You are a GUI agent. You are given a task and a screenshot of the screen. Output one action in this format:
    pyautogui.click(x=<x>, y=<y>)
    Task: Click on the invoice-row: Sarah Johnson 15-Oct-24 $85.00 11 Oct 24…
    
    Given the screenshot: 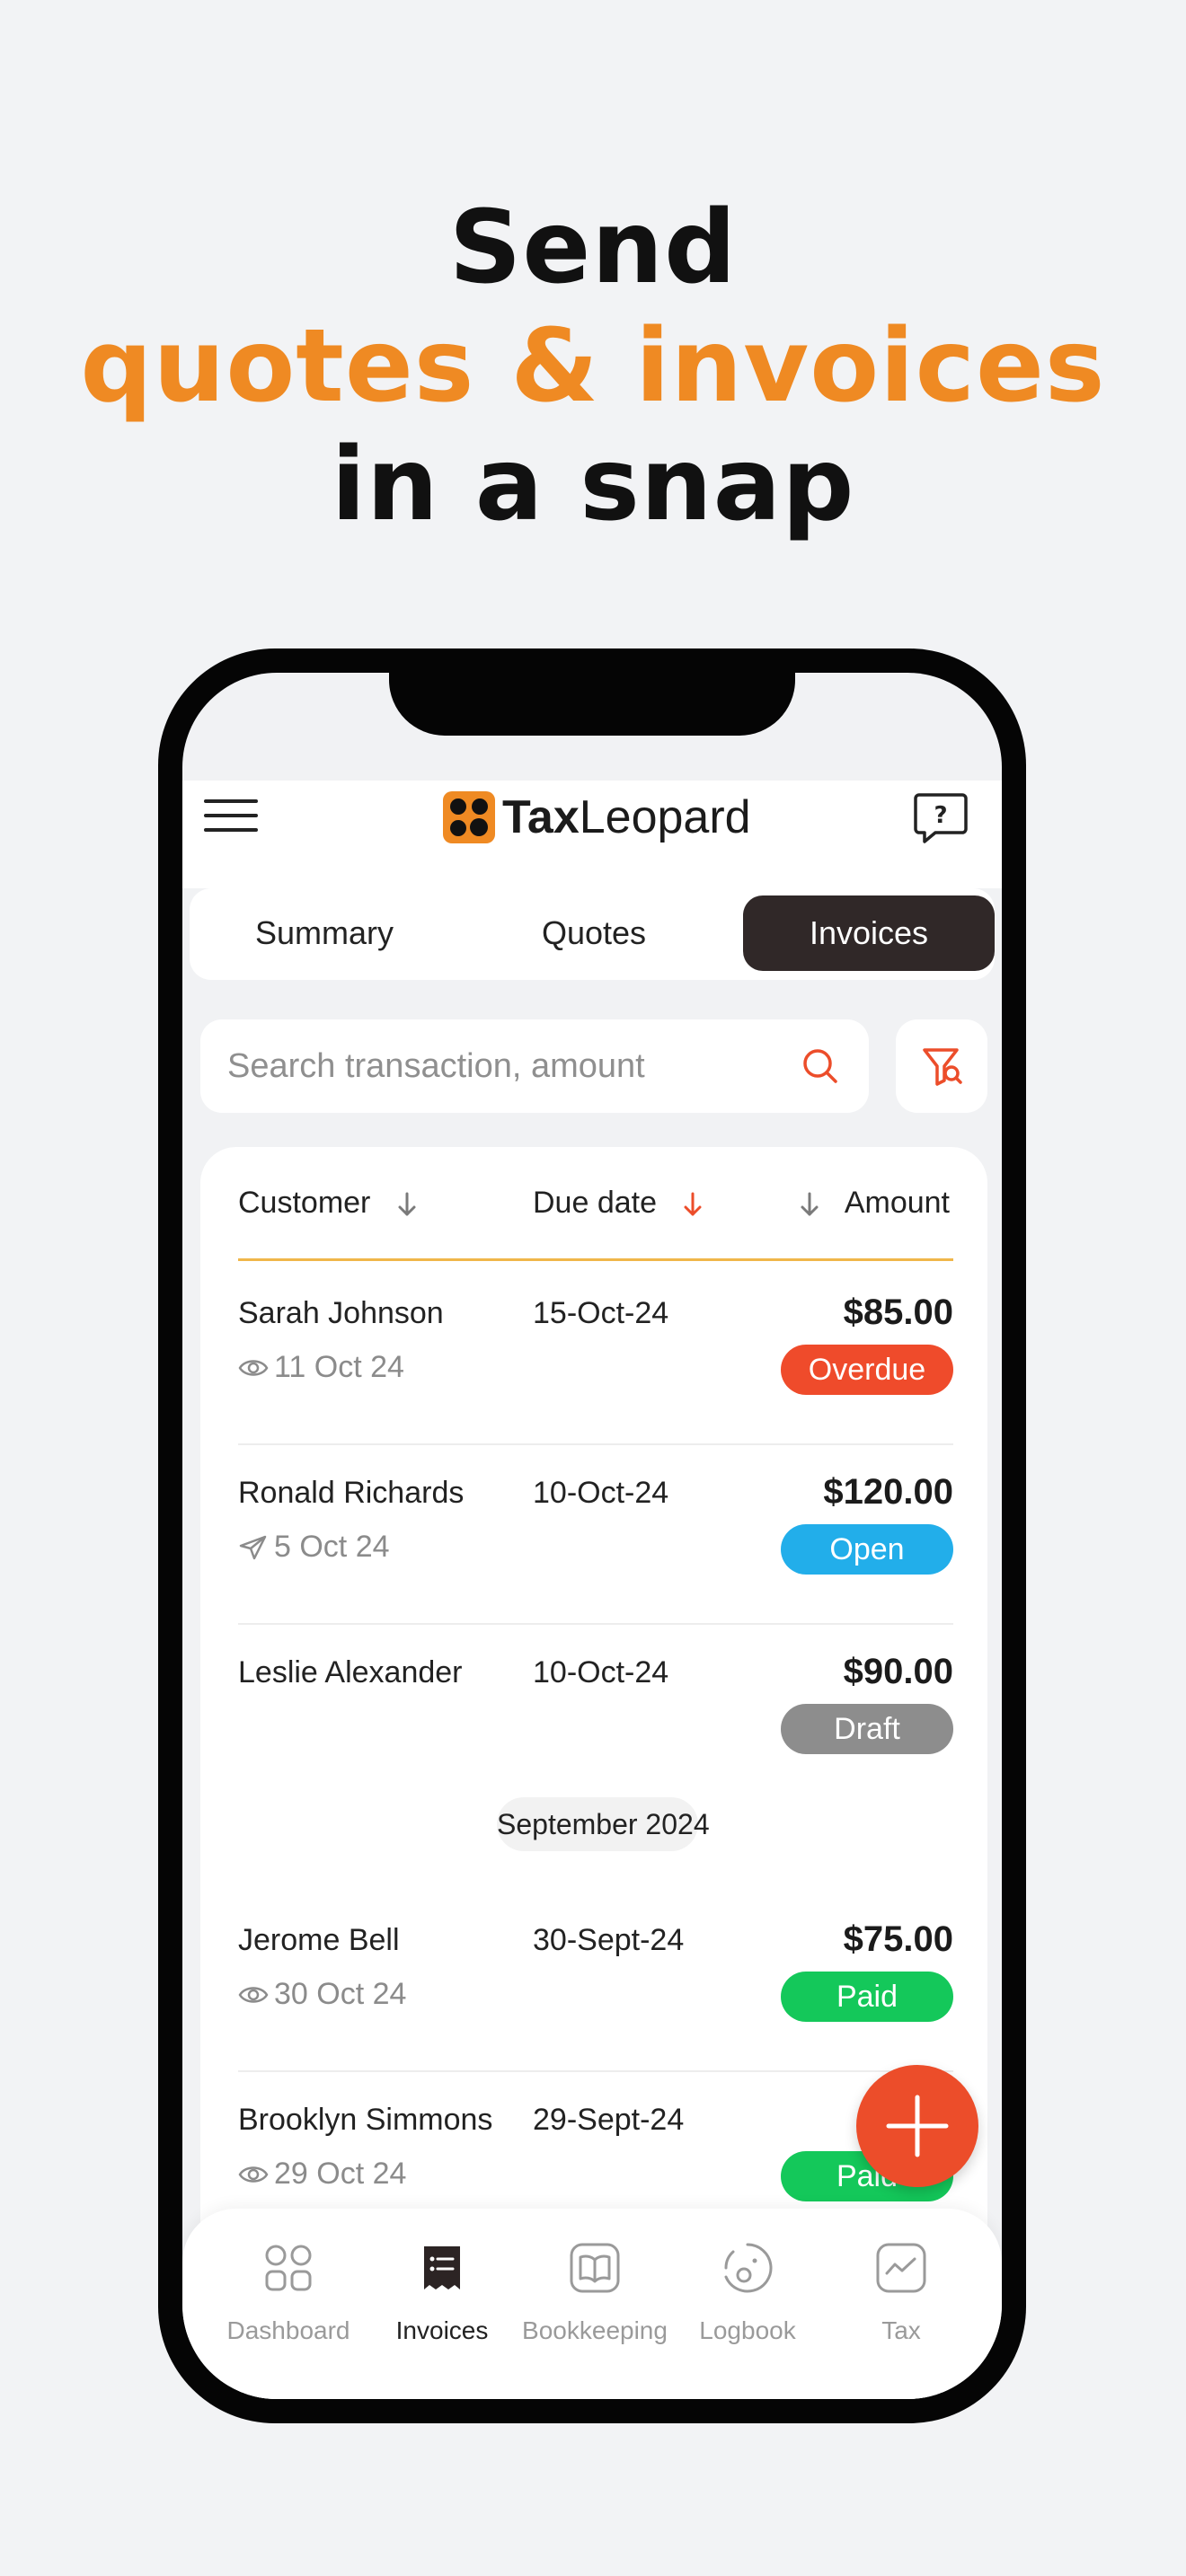 What is the action you would take?
    pyautogui.click(x=595, y=1353)
    